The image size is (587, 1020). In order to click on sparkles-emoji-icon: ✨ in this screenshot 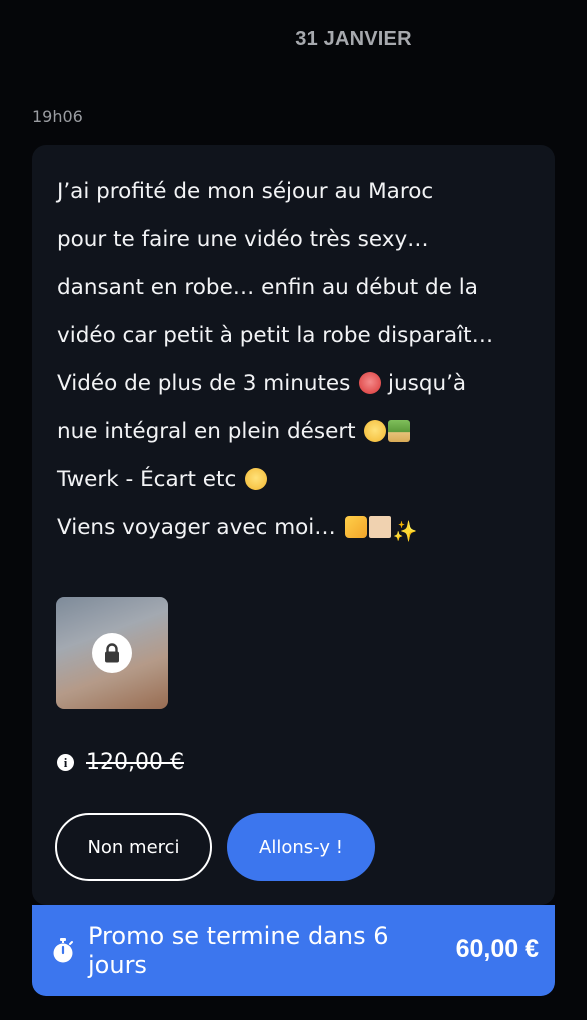, I will do `click(405, 531)`.